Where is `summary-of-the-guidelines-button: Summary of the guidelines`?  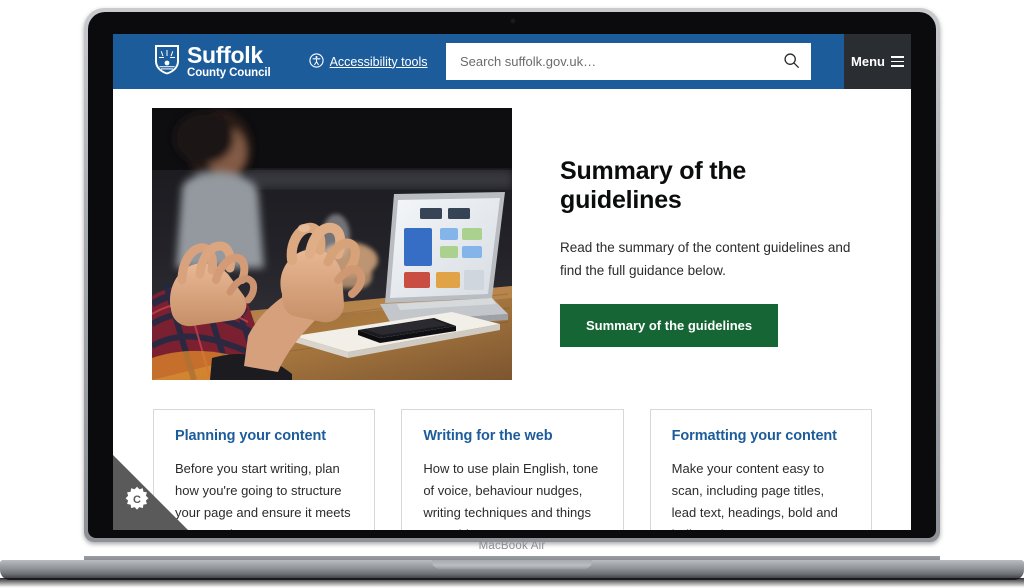
summary-of-the-guidelines-button: Summary of the guidelines is located at coordinates (669, 325).